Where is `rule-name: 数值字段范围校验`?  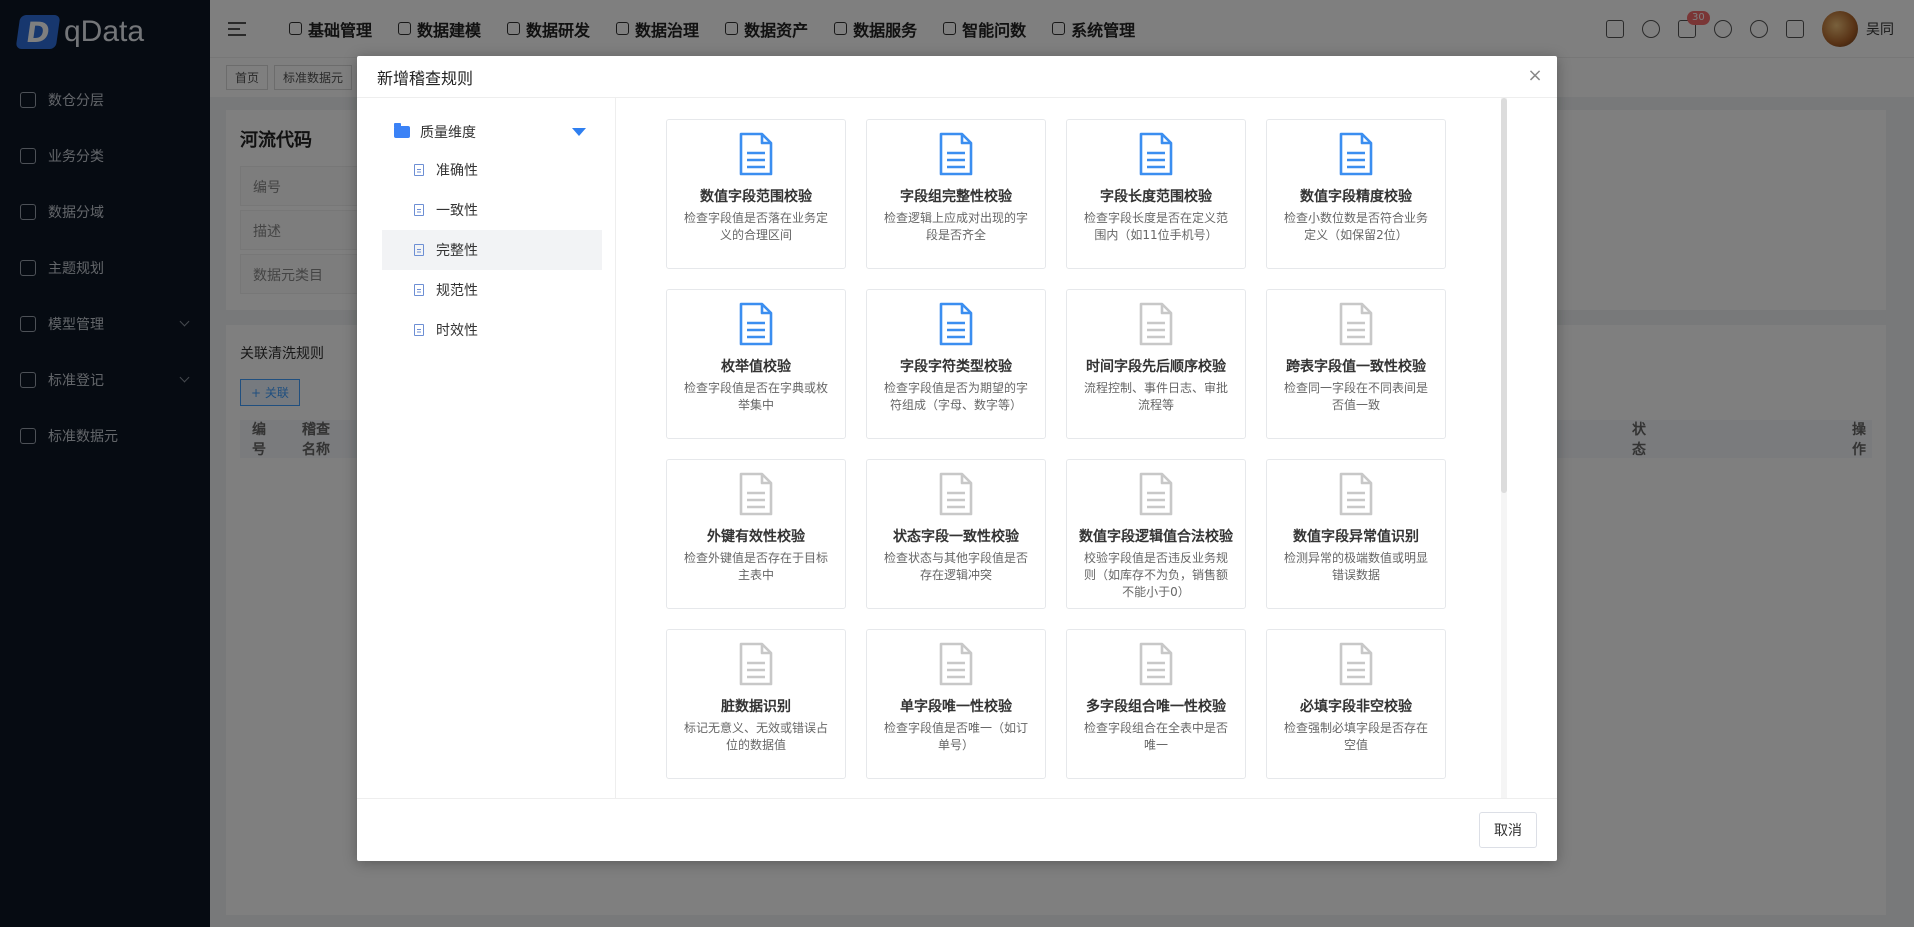
rule-name: 数值字段范围校验 is located at coordinates (756, 197).